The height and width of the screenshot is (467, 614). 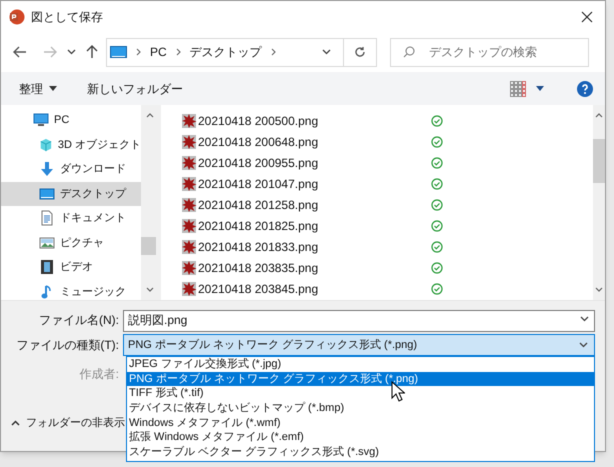 I want to click on file-name: 20210418 201258.png, so click(x=259, y=205).